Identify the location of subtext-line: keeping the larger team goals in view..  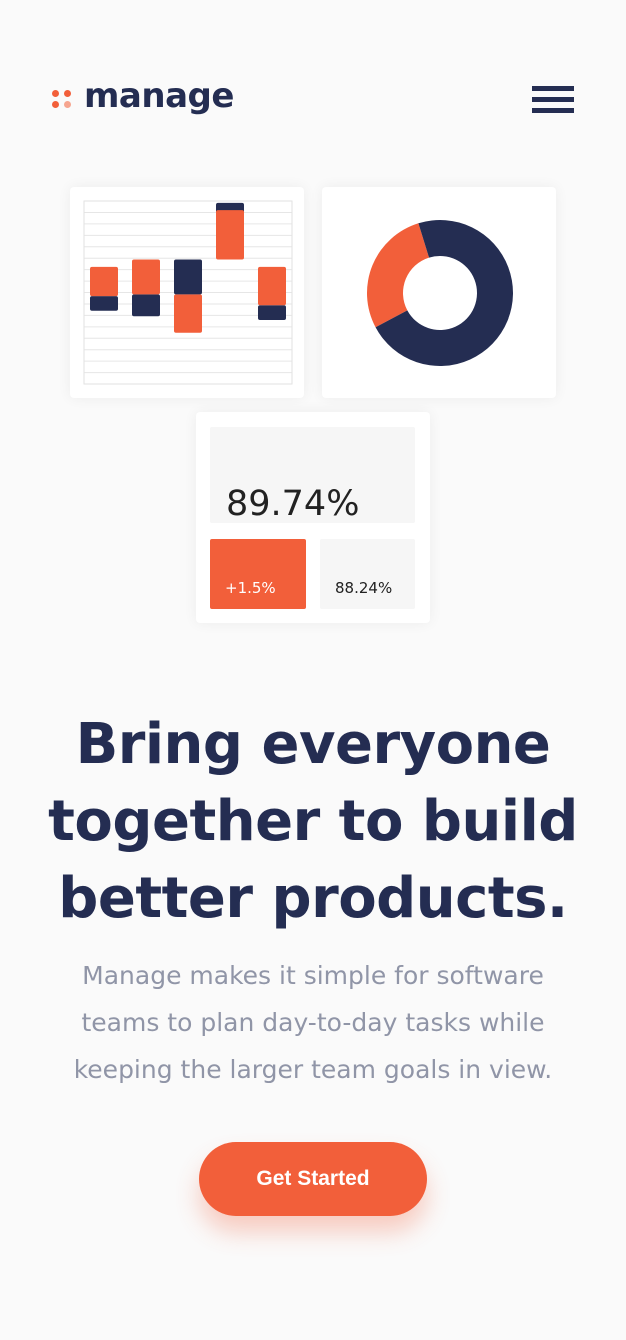
(313, 1069).